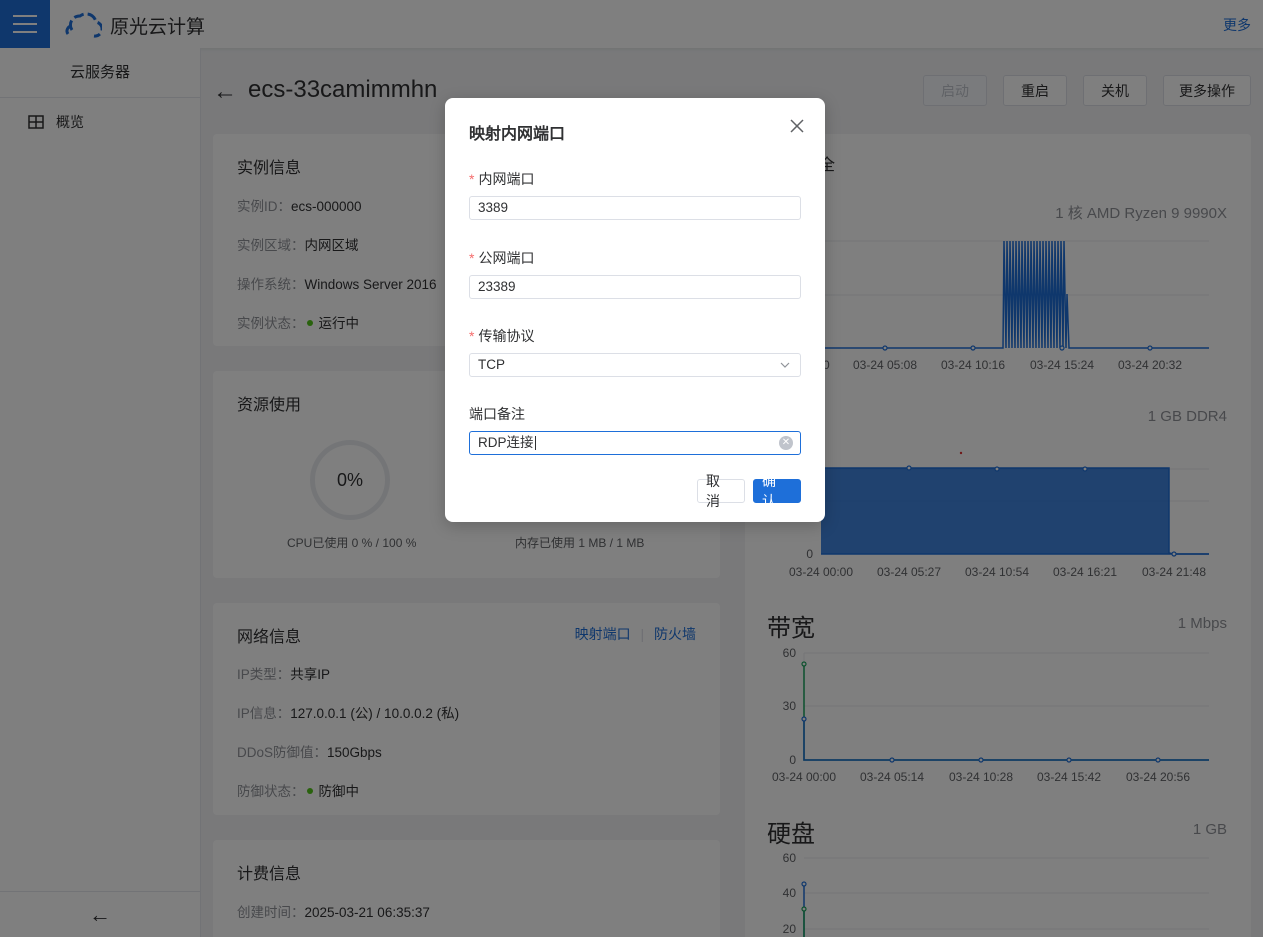  What do you see at coordinates (517, 134) in the screenshot?
I see `dialog-title: 映射内网端口` at bounding box center [517, 134].